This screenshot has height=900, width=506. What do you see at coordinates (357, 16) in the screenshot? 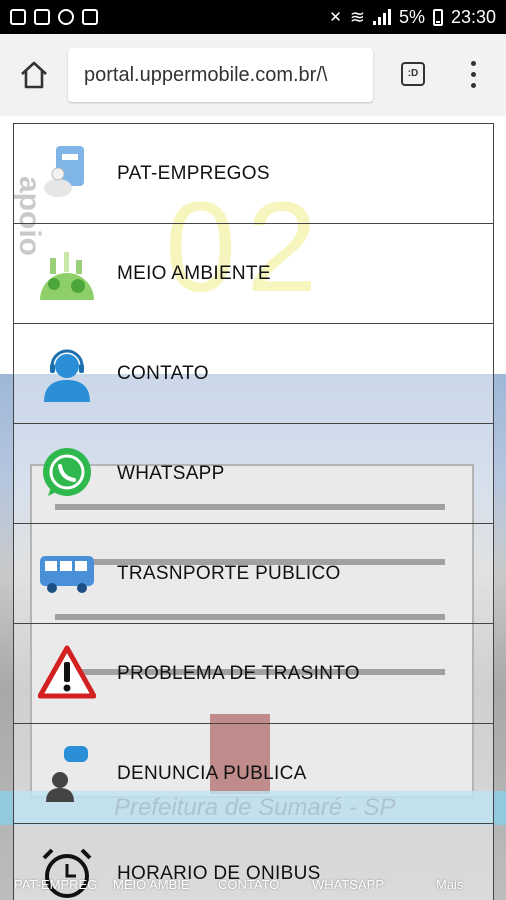
I see `wifi-icon: ≋` at bounding box center [357, 16].